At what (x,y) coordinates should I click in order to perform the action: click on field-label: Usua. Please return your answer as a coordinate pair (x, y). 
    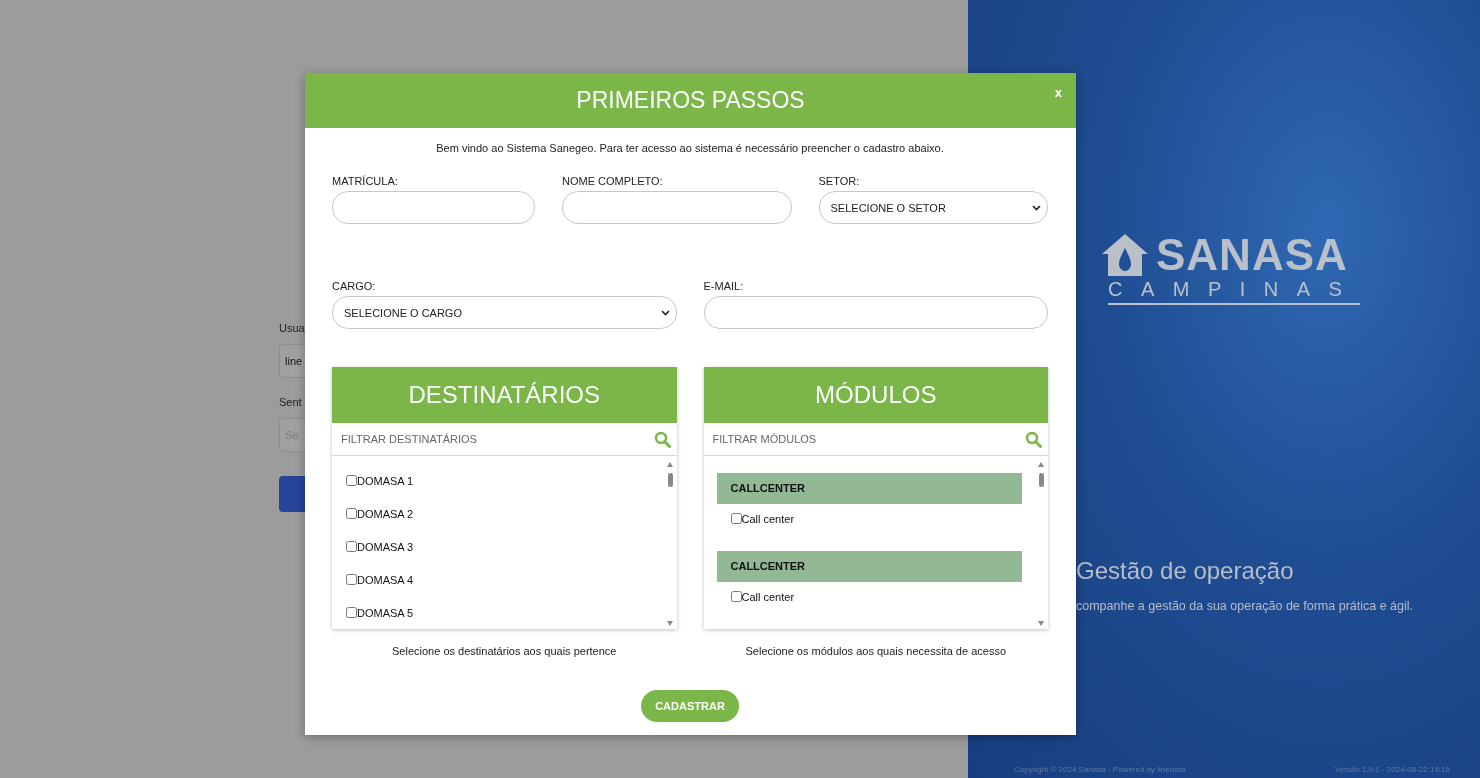
    Looking at the image, I should click on (292, 328).